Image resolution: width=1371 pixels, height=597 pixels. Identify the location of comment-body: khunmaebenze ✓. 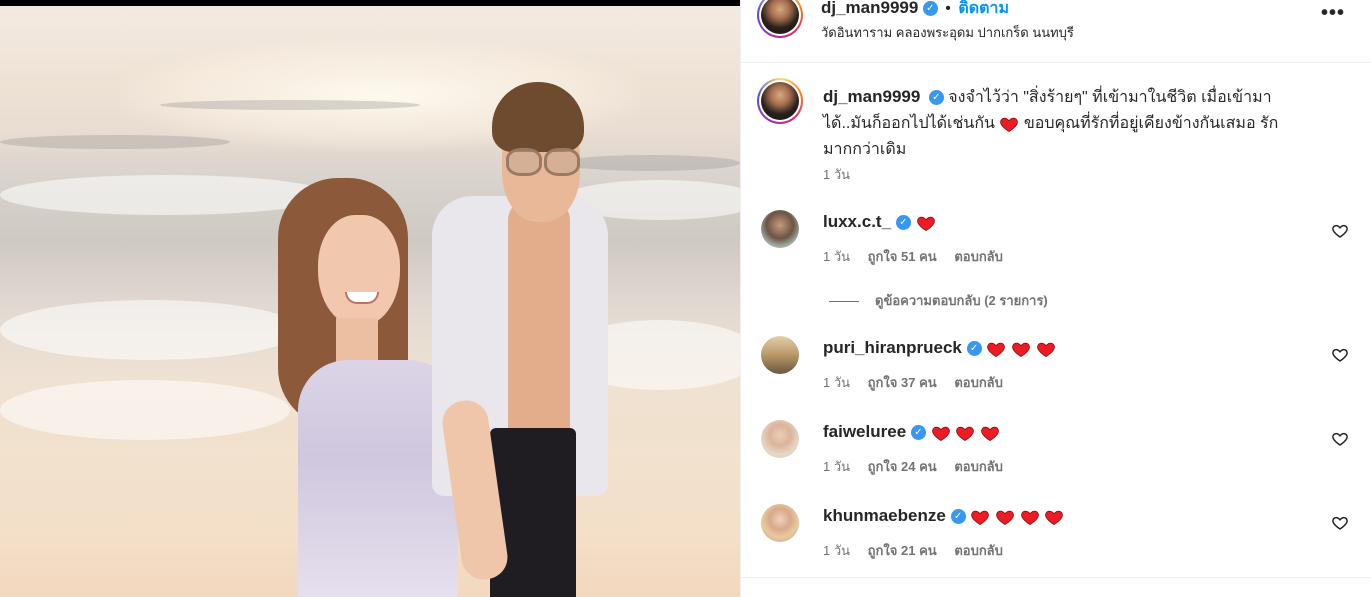
(943, 516).